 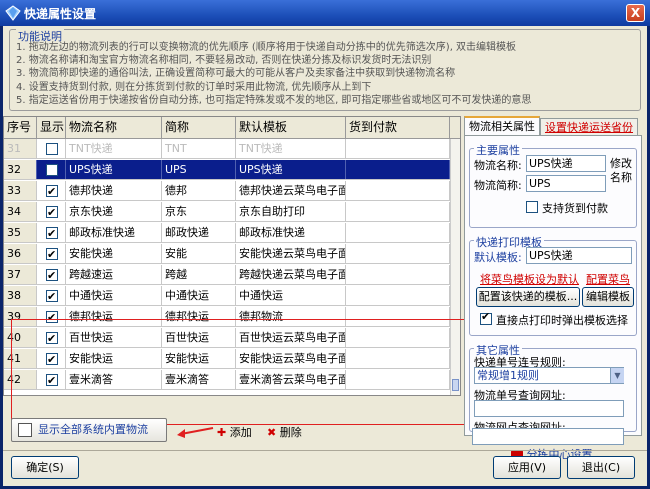 I want to click on cell-tpl: 壹米滴答云菜鸟电子面单, so click(x=291, y=379).